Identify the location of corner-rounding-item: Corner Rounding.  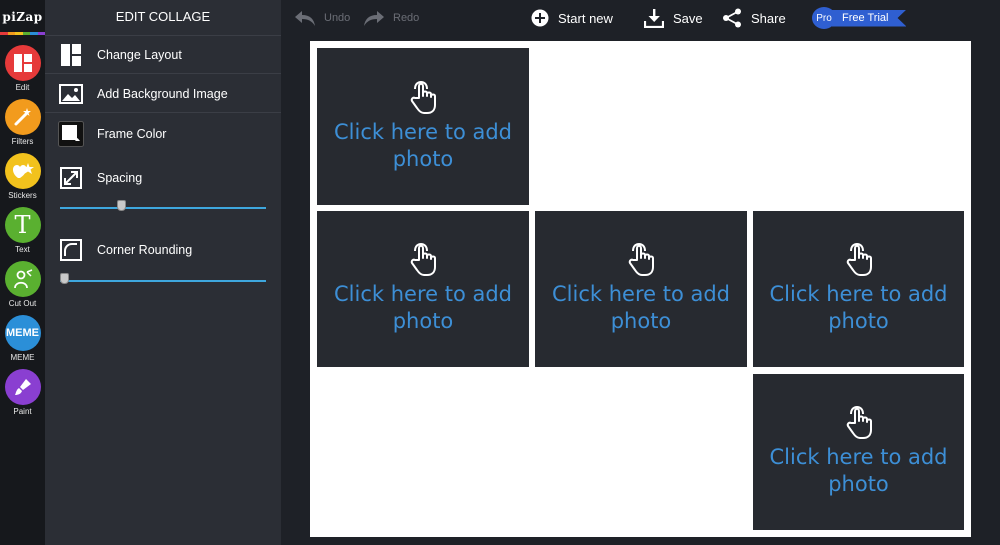
(163, 250).